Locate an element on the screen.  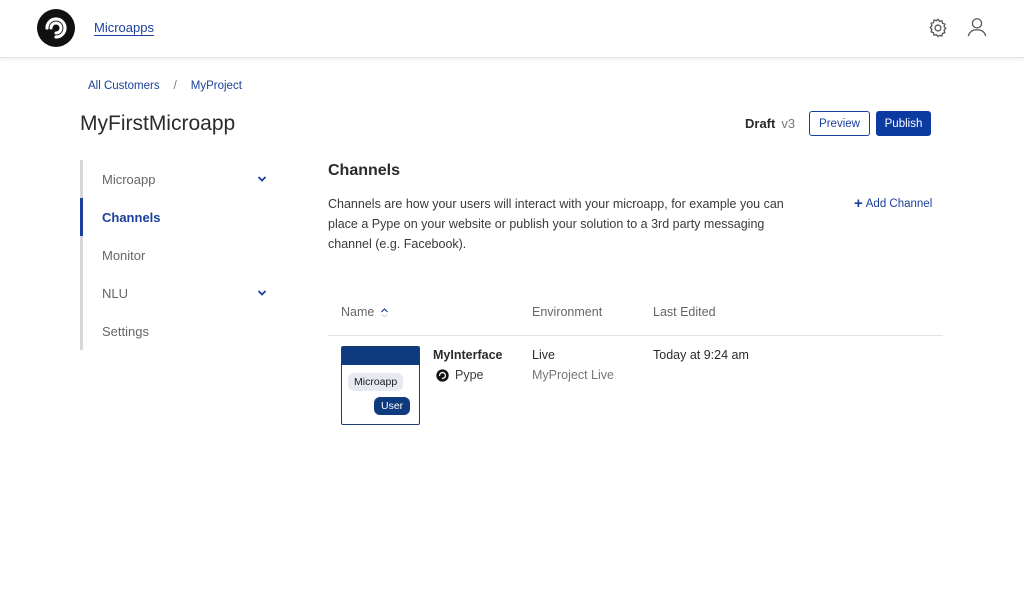
sidebar-item-label: Monitor is located at coordinates (124, 255).